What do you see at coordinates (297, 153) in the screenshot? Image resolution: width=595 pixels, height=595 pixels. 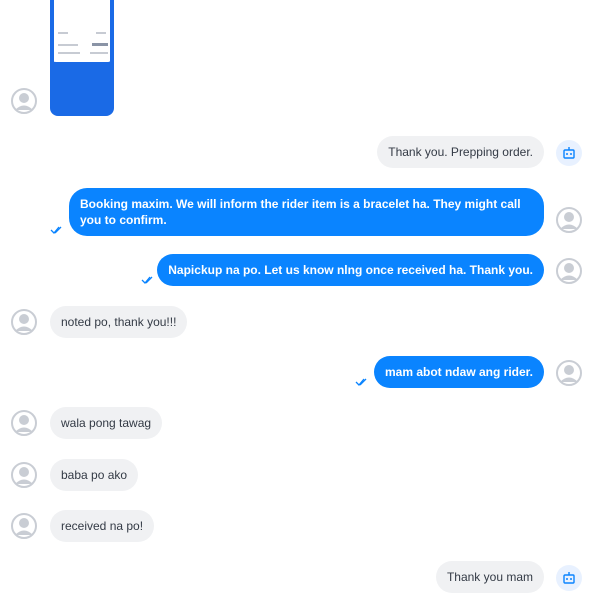 I see `message-row: Thank you. Prepping order.` at bounding box center [297, 153].